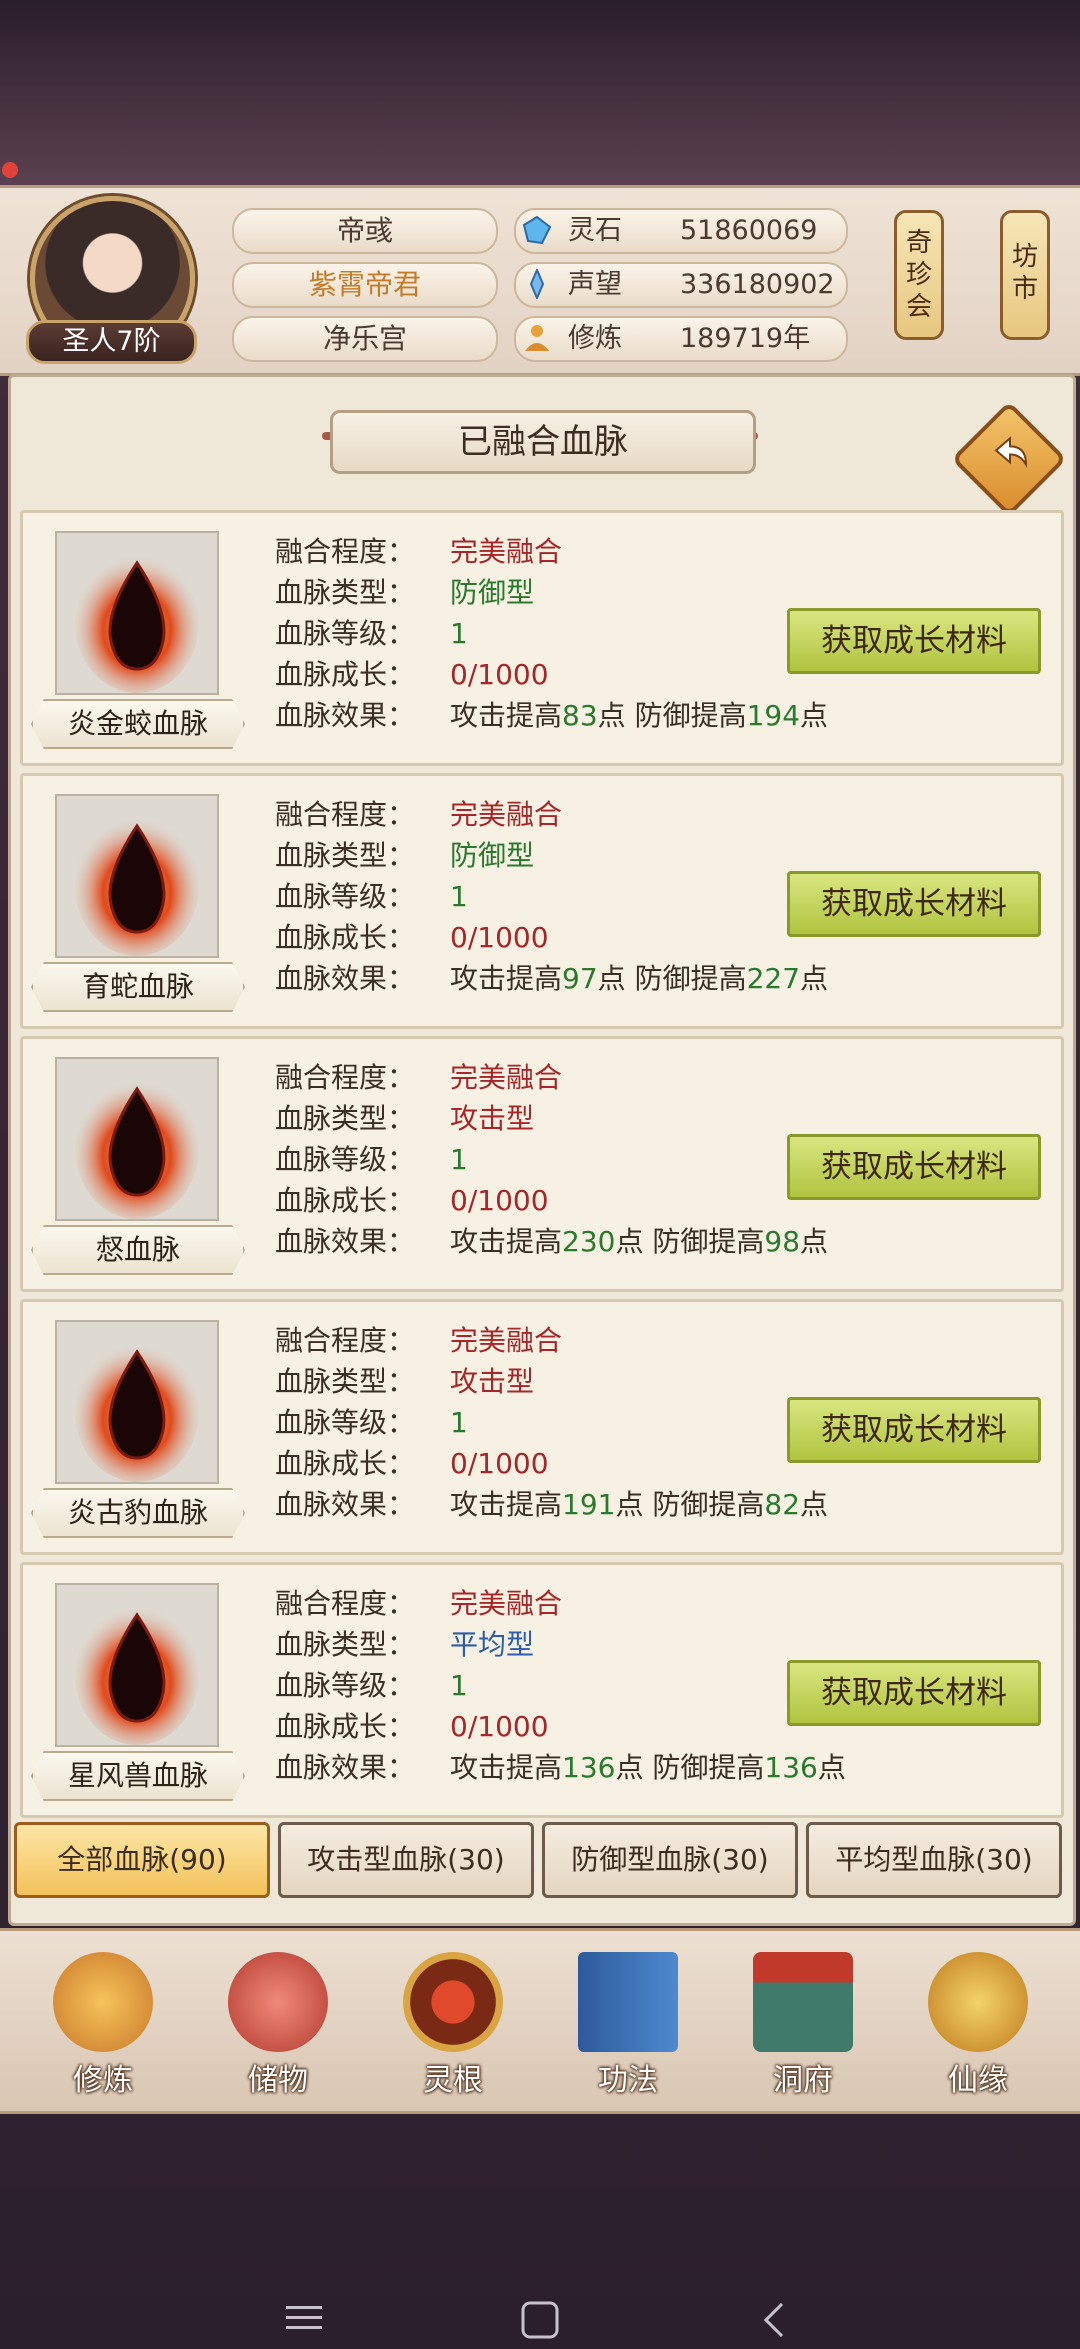 The image size is (1080, 2349). What do you see at coordinates (782, 1241) in the screenshot?
I see `defense-bonus: 98` at bounding box center [782, 1241].